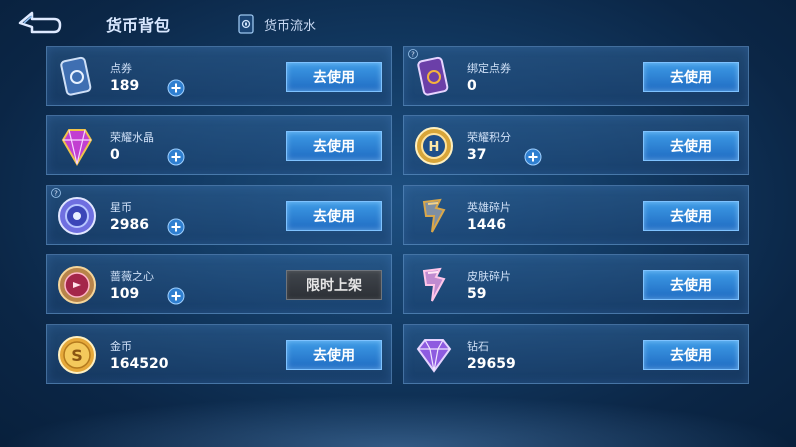 This screenshot has width=796, height=447. I want to click on currency-amount: 189, so click(125, 86).